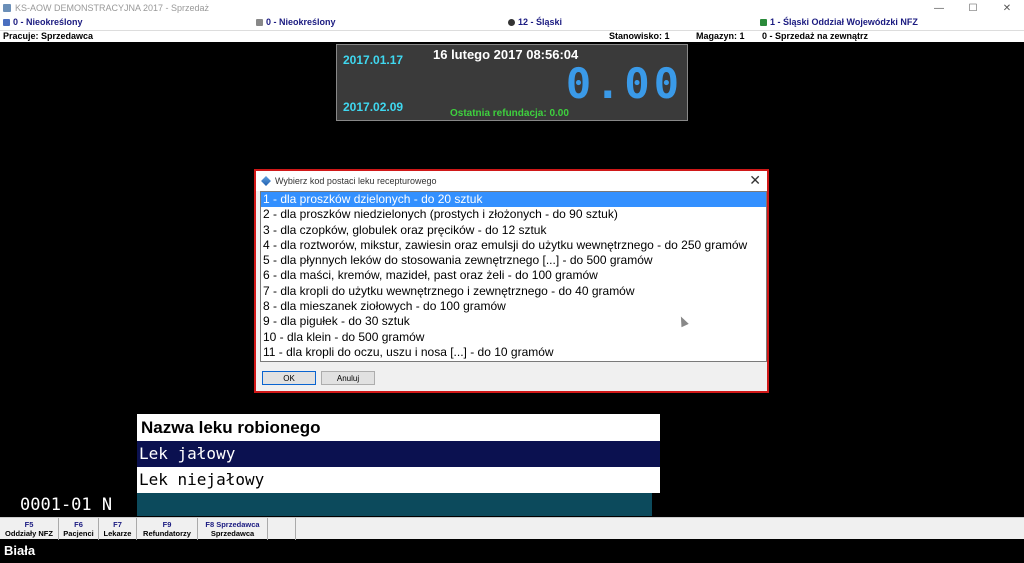  Describe the element at coordinates (7, 8) in the screenshot. I see `app-icon` at that location.